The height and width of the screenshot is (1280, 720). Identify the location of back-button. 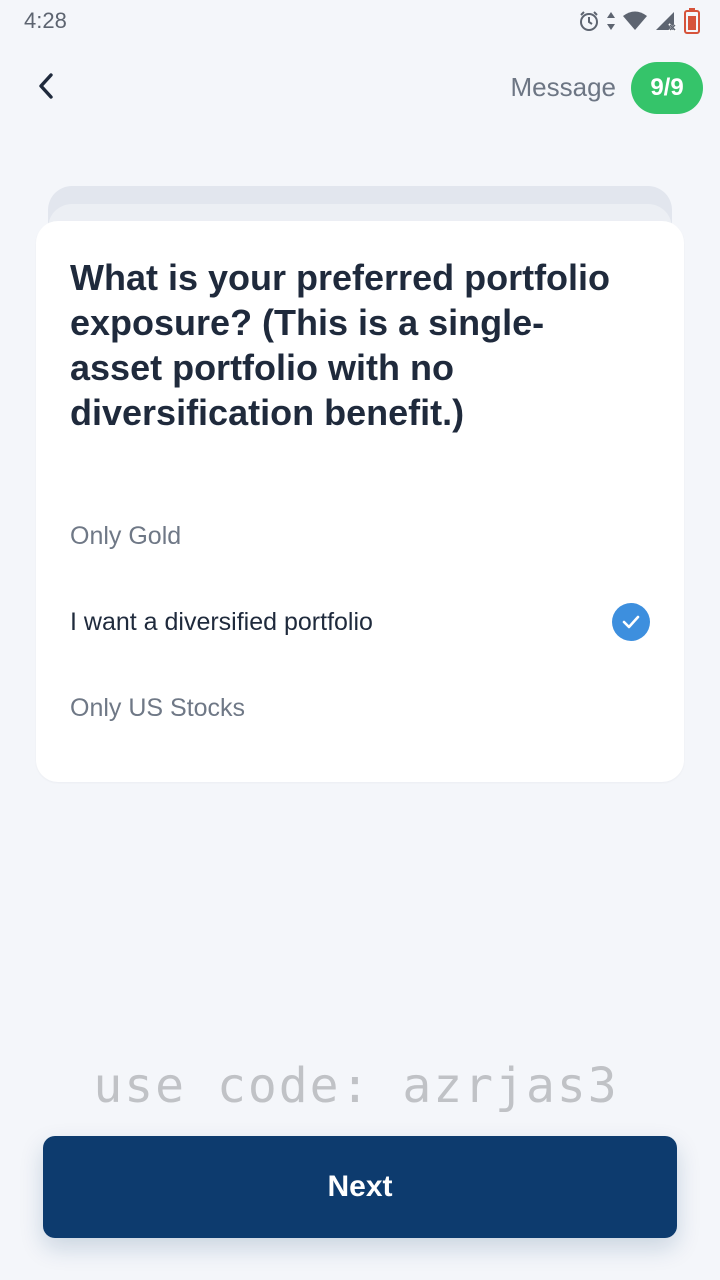
(46, 88).